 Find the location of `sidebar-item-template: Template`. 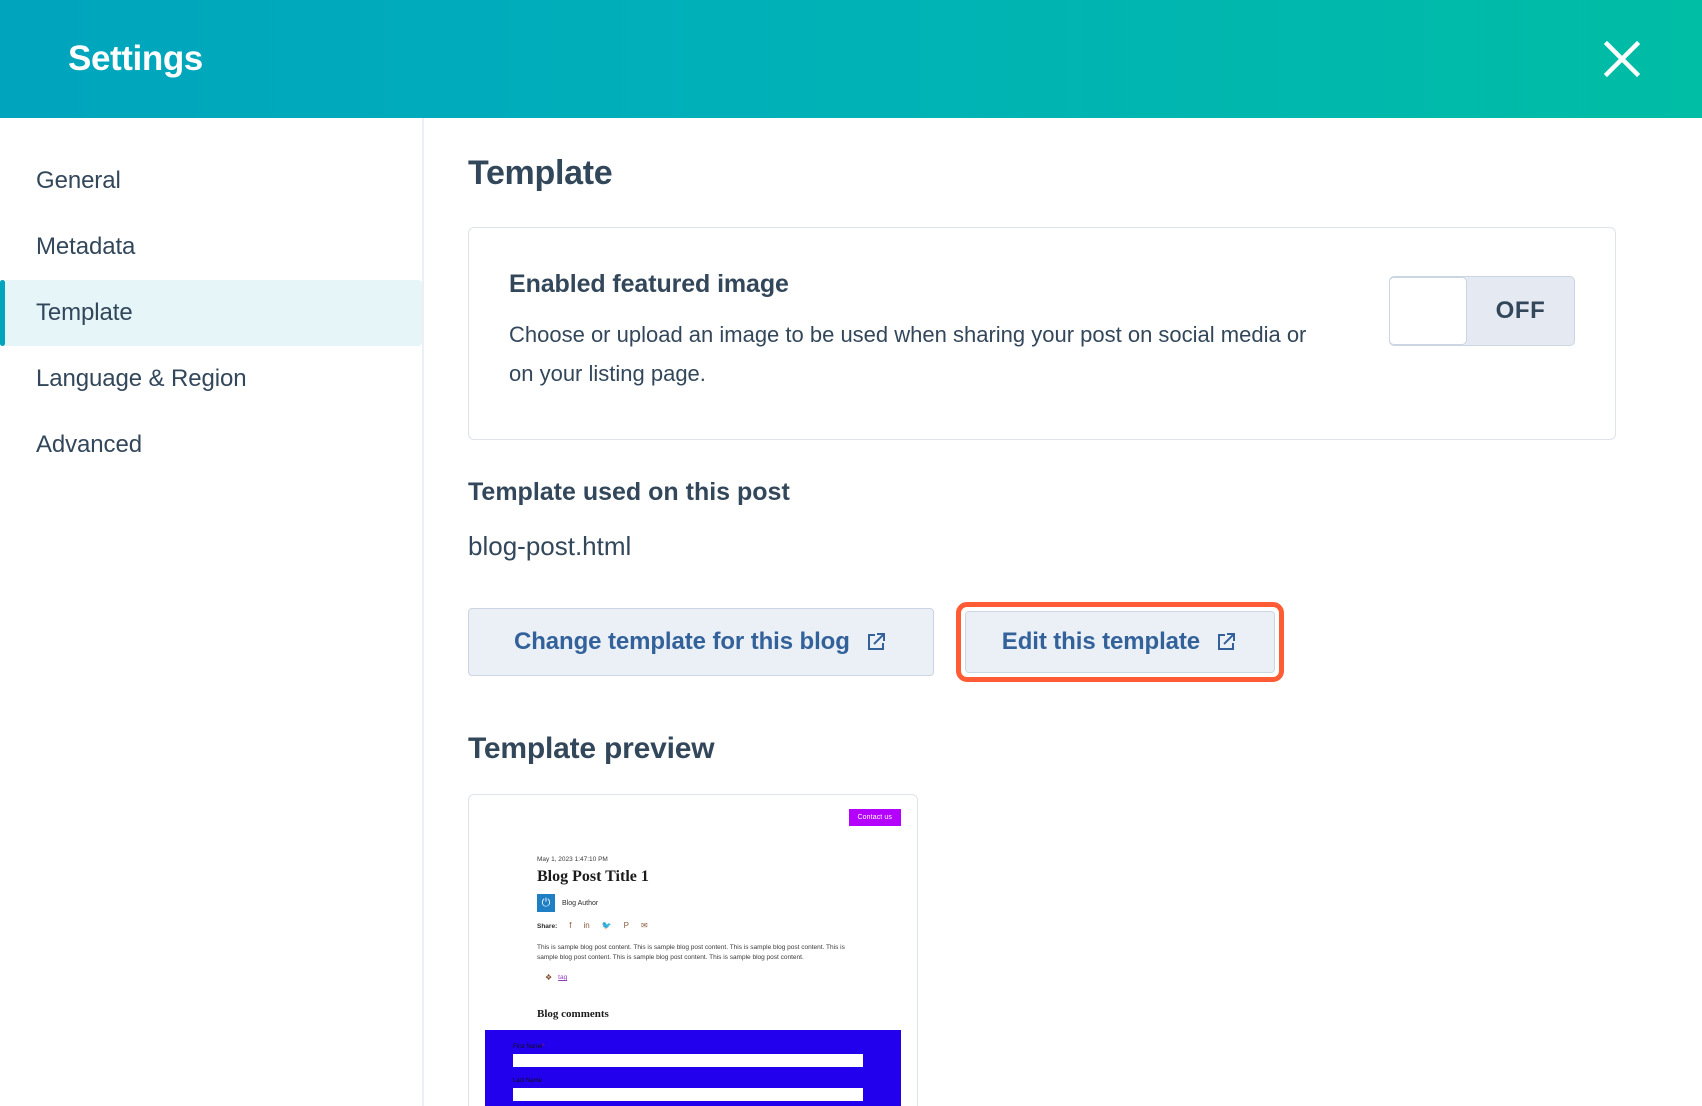

sidebar-item-template: Template is located at coordinates (211, 313).